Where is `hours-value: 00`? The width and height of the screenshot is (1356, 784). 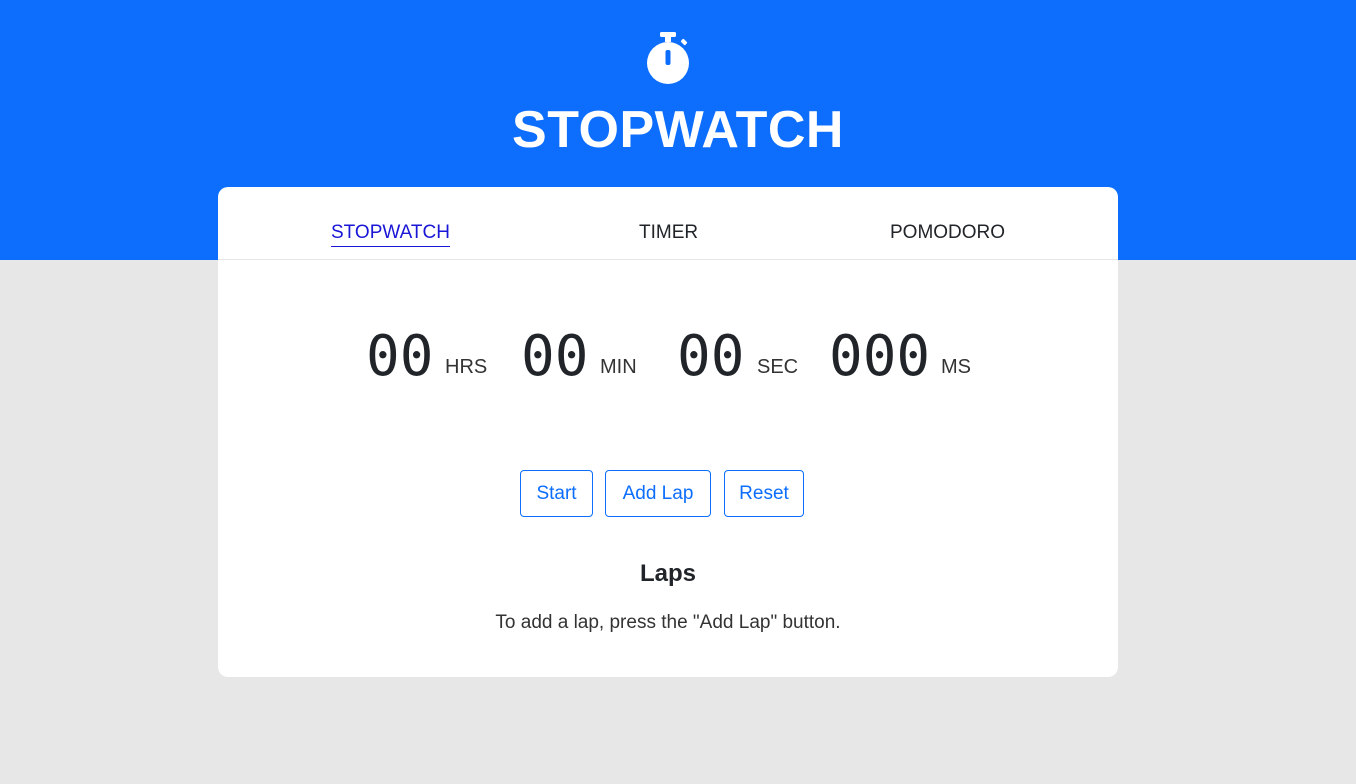
hours-value: 00 is located at coordinates (400, 356).